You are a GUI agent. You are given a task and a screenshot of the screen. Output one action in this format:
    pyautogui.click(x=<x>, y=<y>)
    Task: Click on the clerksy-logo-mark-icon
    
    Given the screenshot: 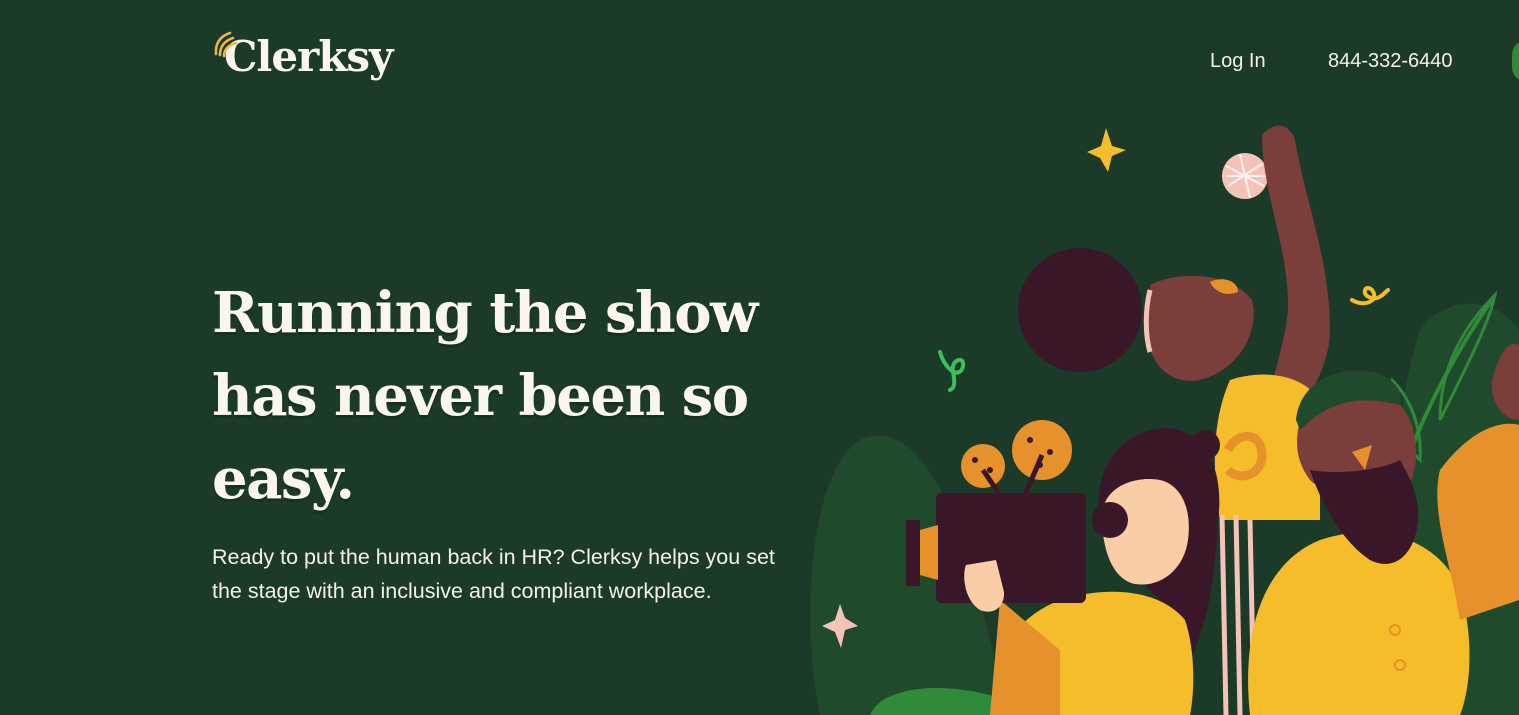 What is the action you would take?
    pyautogui.click(x=226, y=44)
    